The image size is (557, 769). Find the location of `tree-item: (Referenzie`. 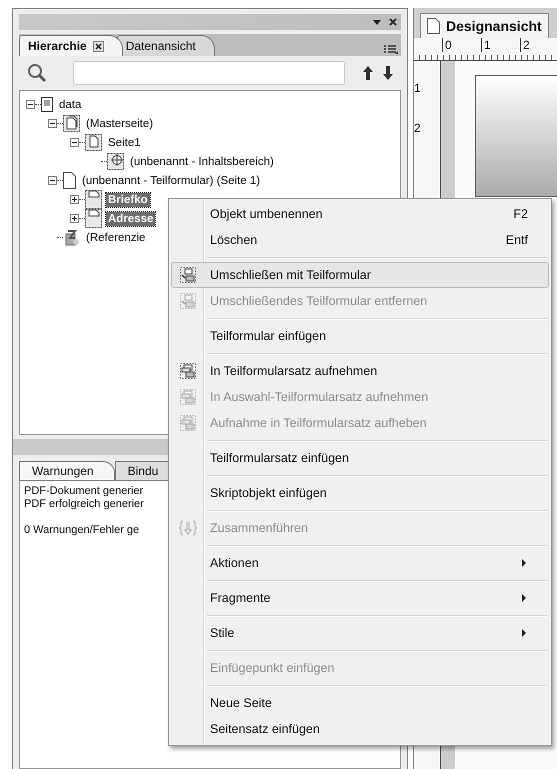

tree-item: (Referenzie is located at coordinates (116, 237).